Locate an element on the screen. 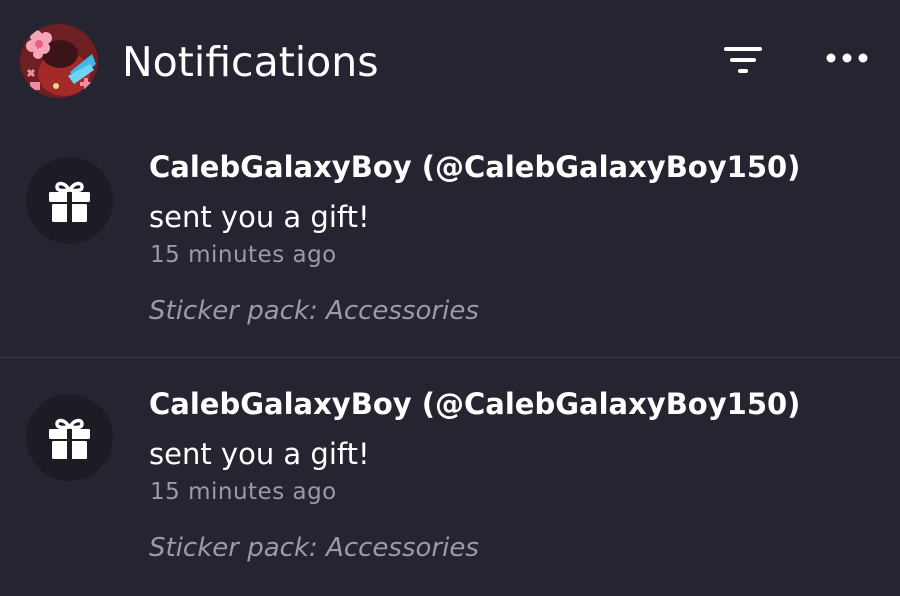 The height and width of the screenshot is (596, 900). avatar is located at coordinates (59, 61).